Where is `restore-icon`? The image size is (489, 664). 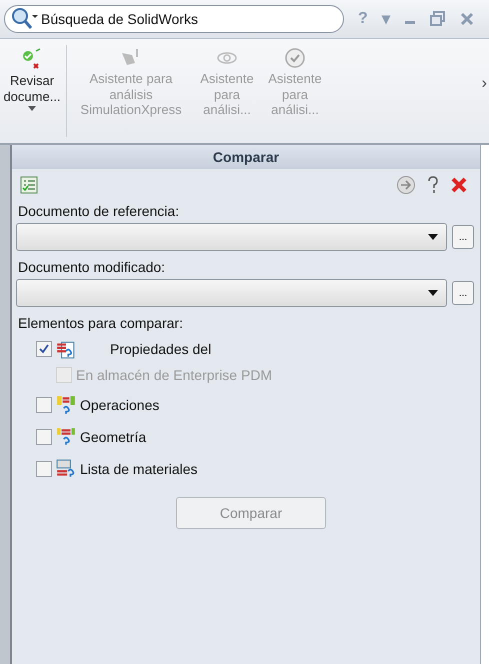 restore-icon is located at coordinates (438, 19).